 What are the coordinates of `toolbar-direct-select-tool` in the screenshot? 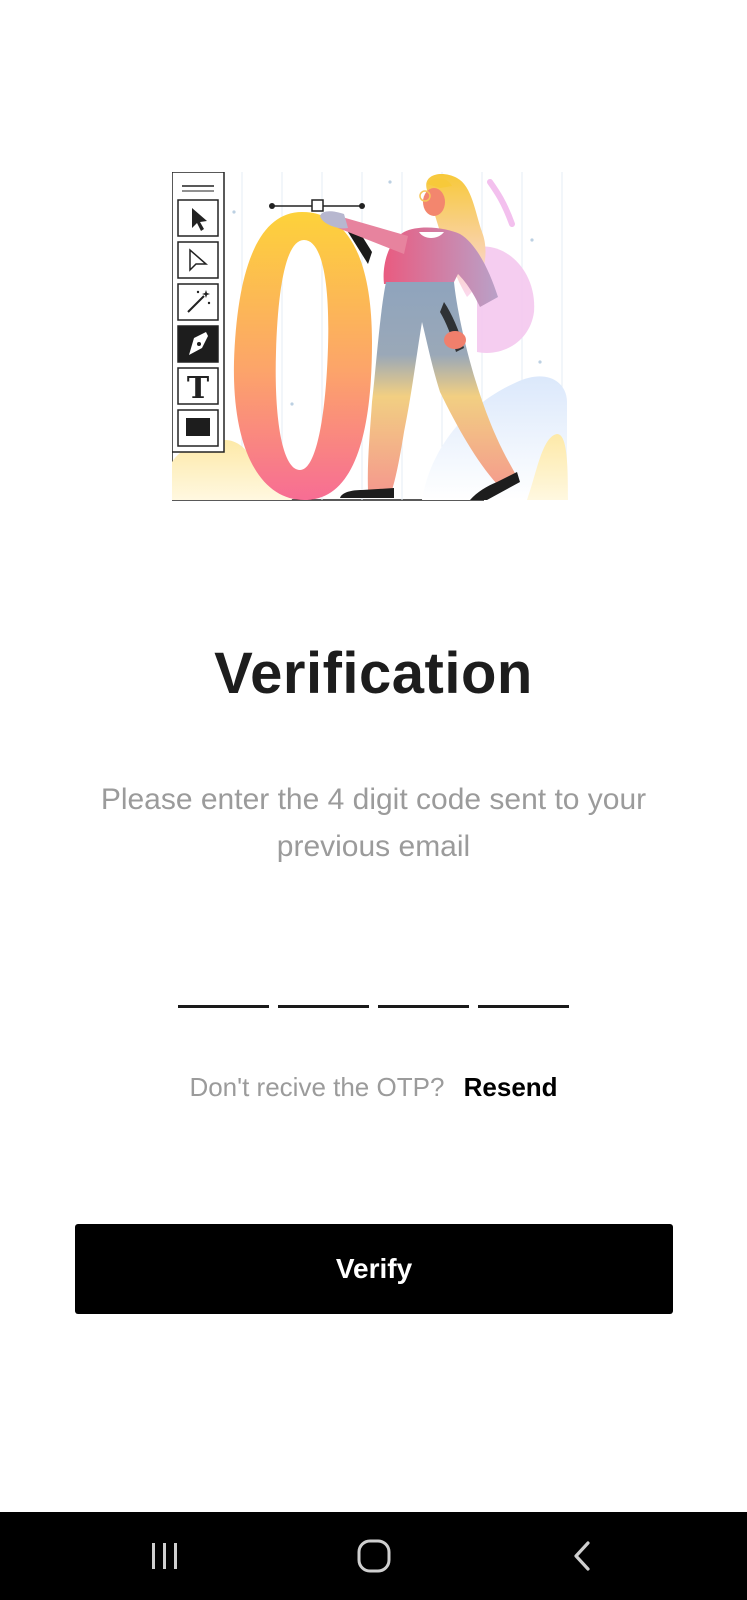 It's located at (198, 260).